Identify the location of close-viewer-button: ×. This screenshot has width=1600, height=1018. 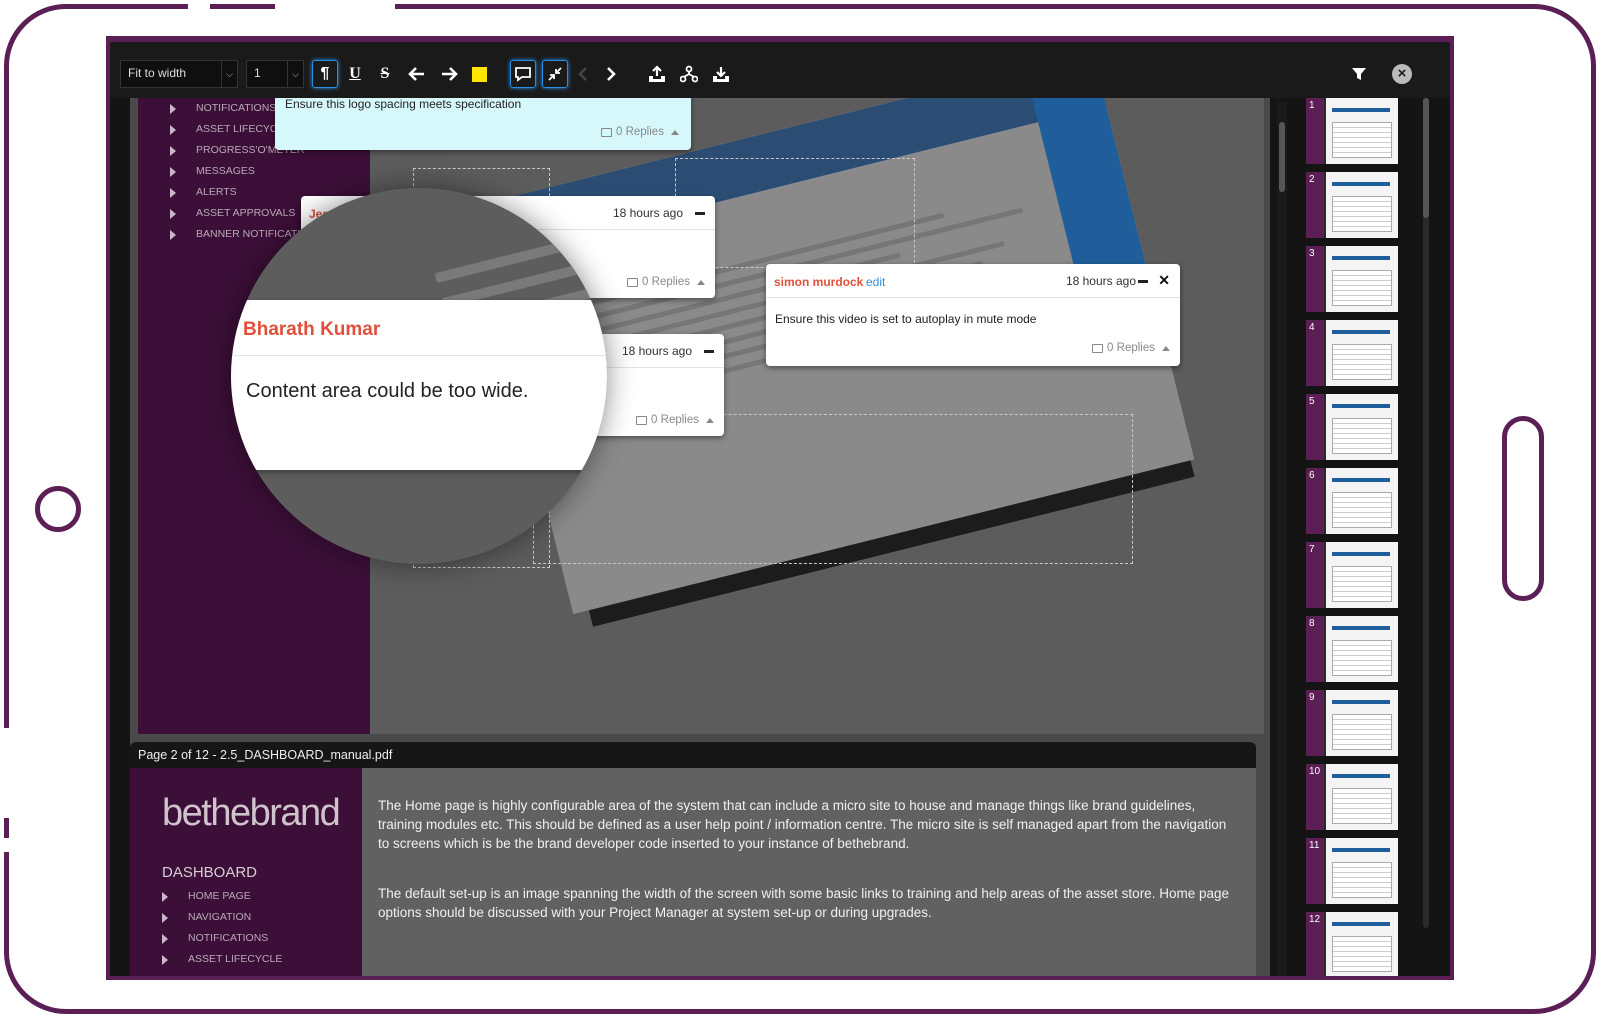
(1402, 74).